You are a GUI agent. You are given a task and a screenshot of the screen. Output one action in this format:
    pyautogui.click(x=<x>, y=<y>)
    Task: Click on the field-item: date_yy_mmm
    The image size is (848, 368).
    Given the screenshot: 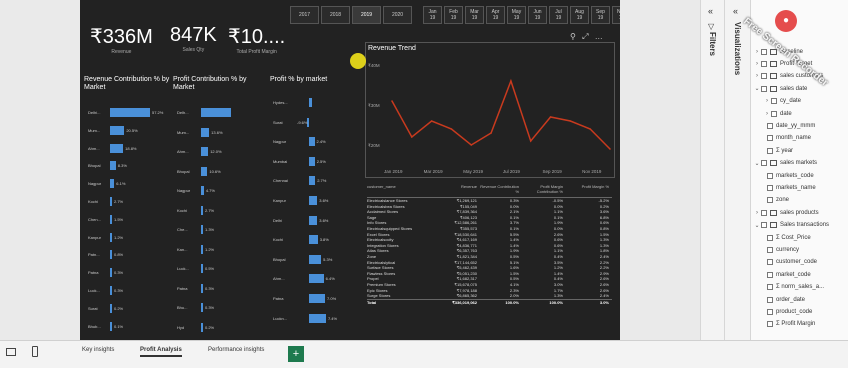 What is the action you would take?
    pyautogui.click(x=791, y=125)
    